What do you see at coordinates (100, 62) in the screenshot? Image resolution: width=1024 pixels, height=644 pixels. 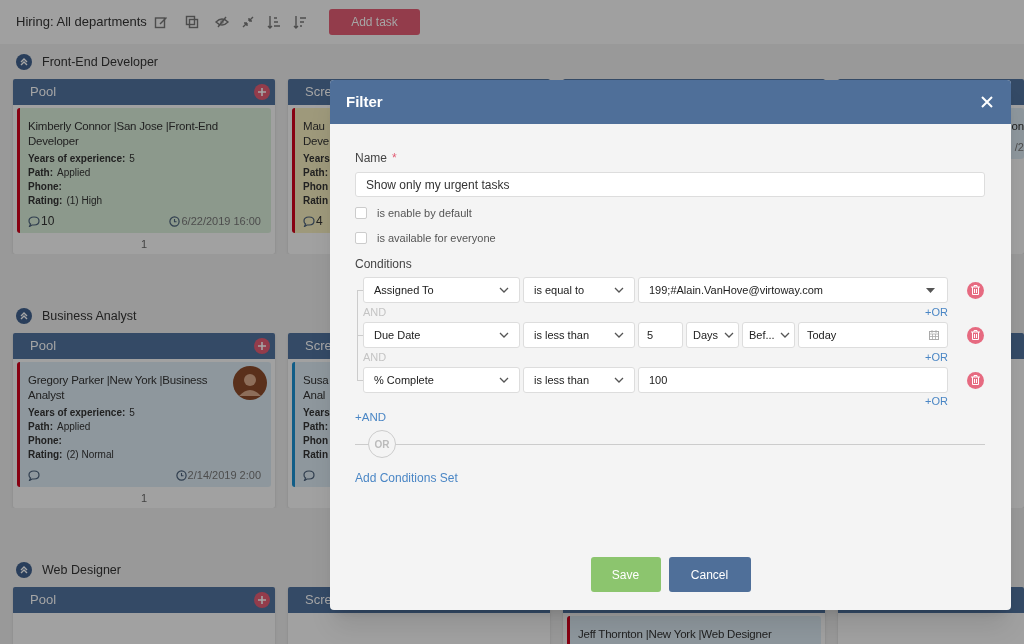 I see `section-title: Front-End Developer` at bounding box center [100, 62].